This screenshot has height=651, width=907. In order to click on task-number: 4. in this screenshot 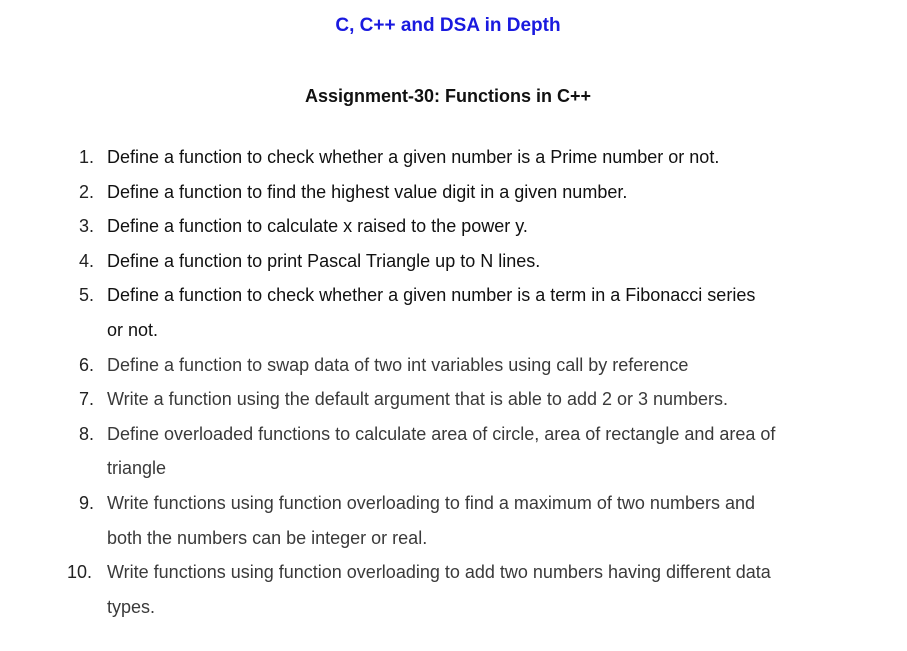, I will do `click(87, 260)`.